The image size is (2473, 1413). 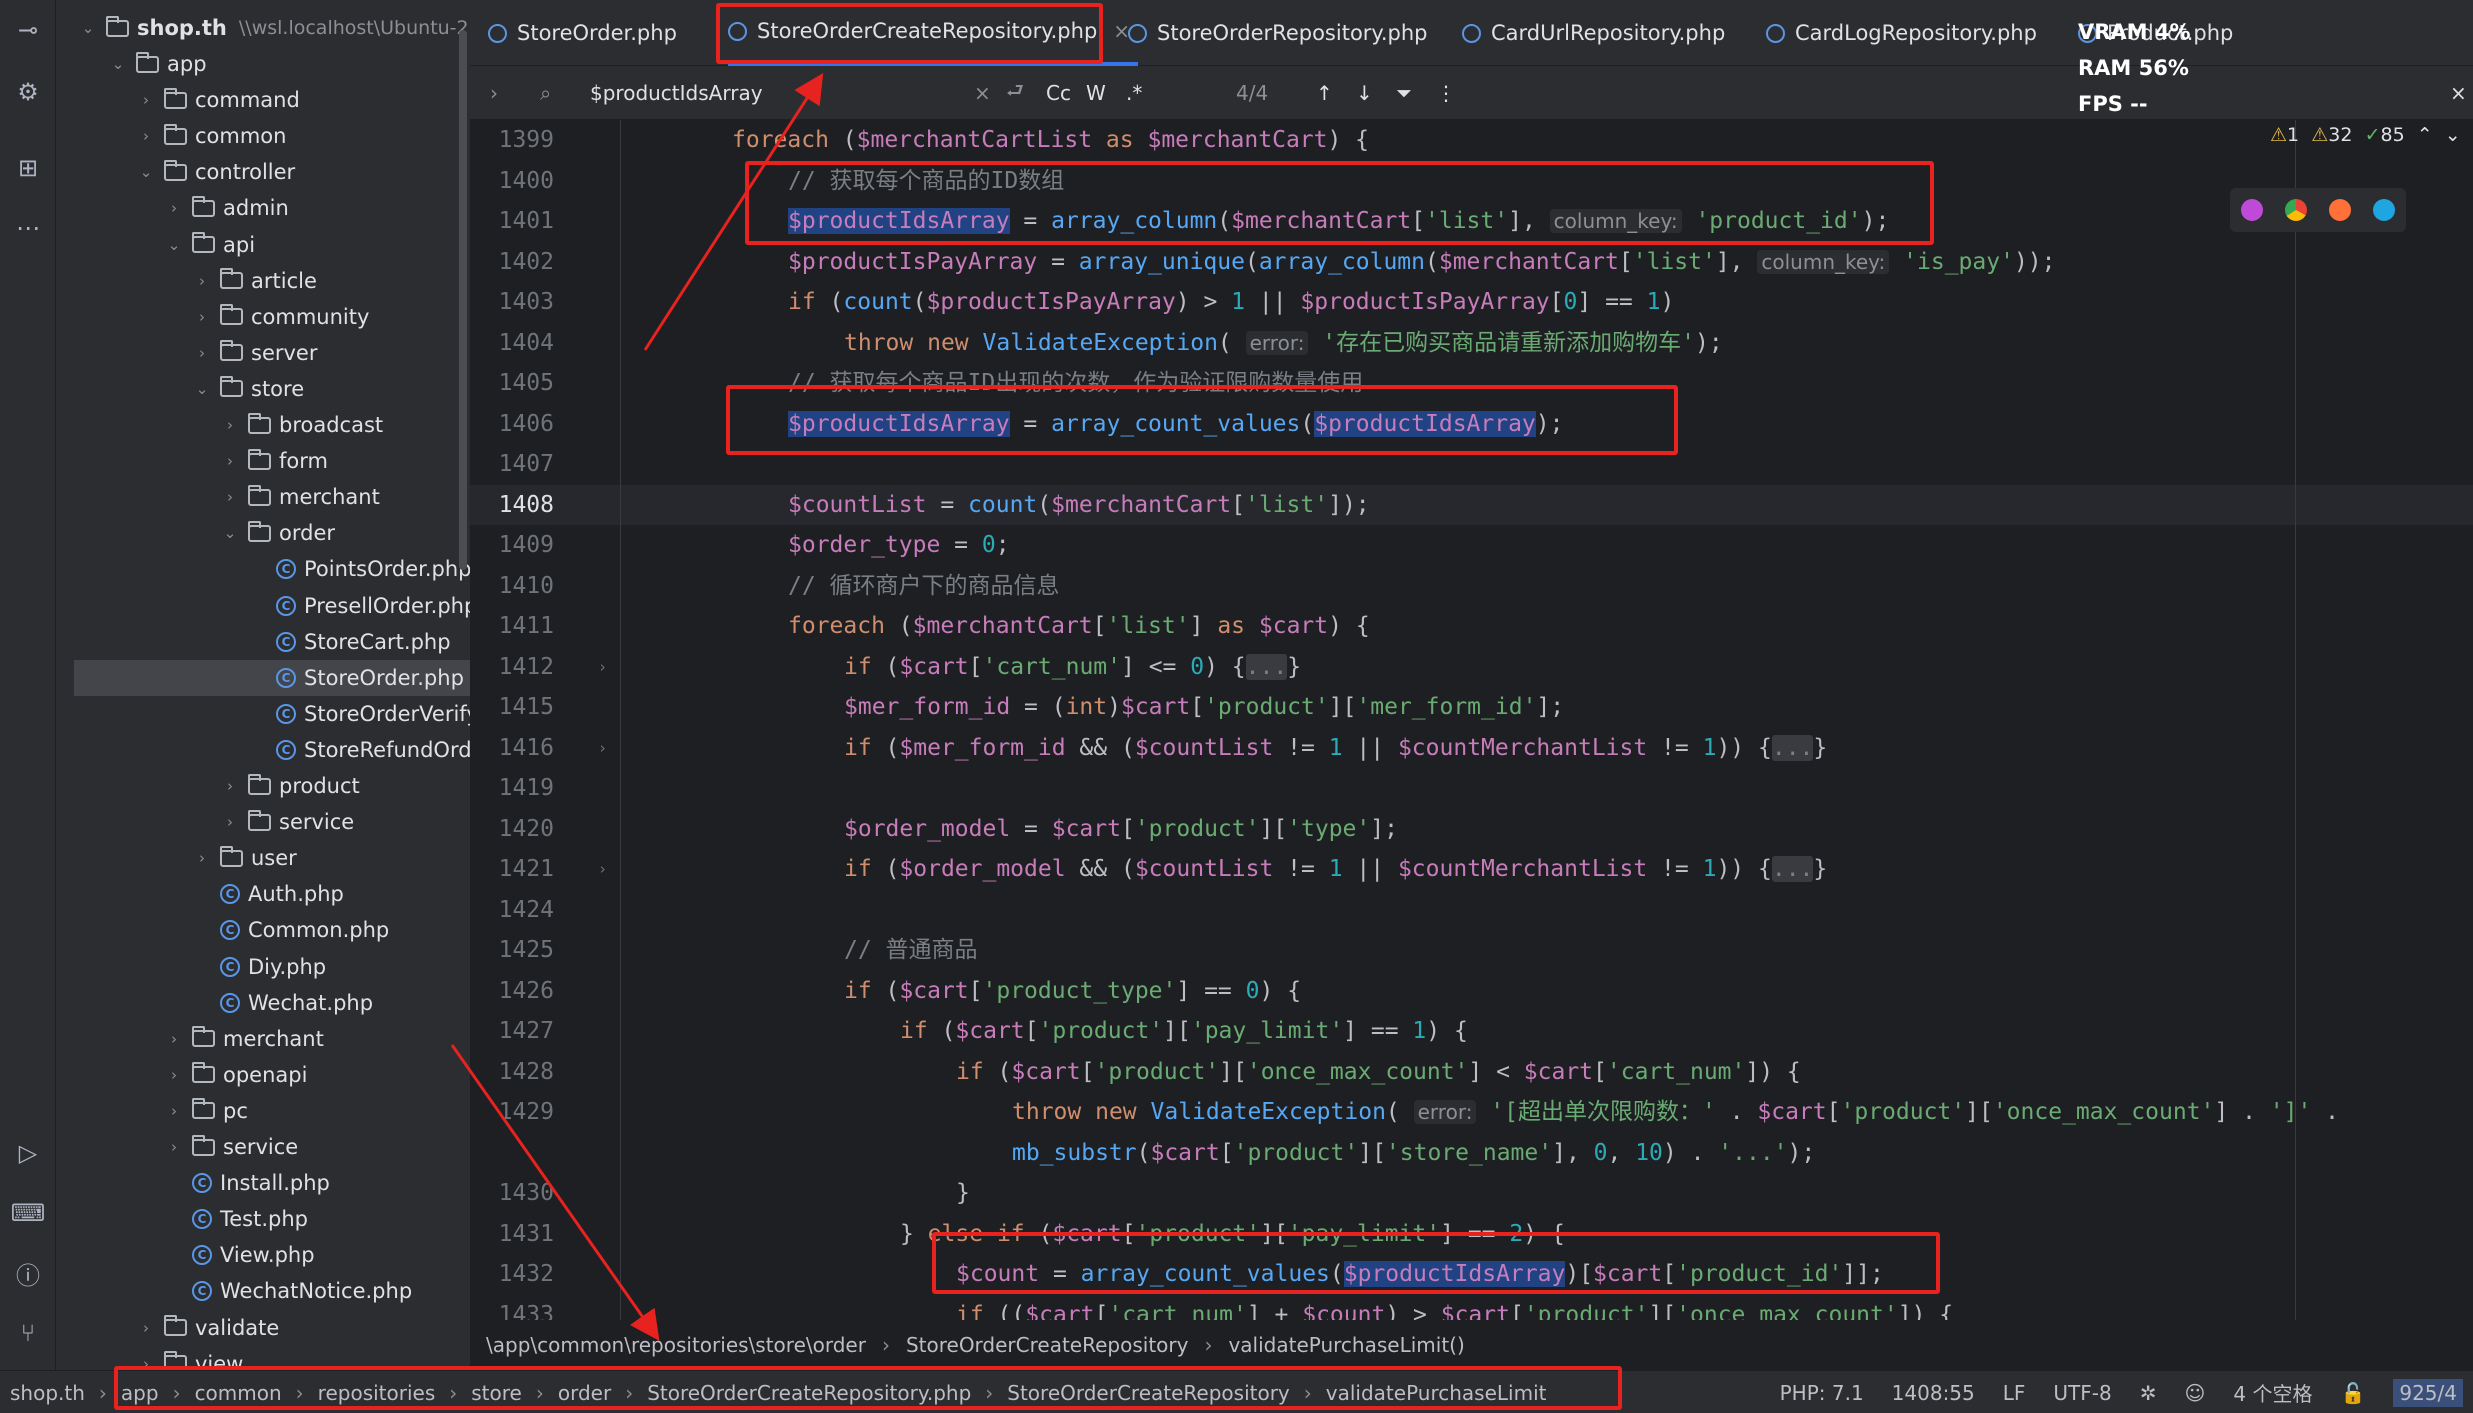 What do you see at coordinates (253, 642) in the screenshot?
I see `tree-file: C StoreCart.php` at bounding box center [253, 642].